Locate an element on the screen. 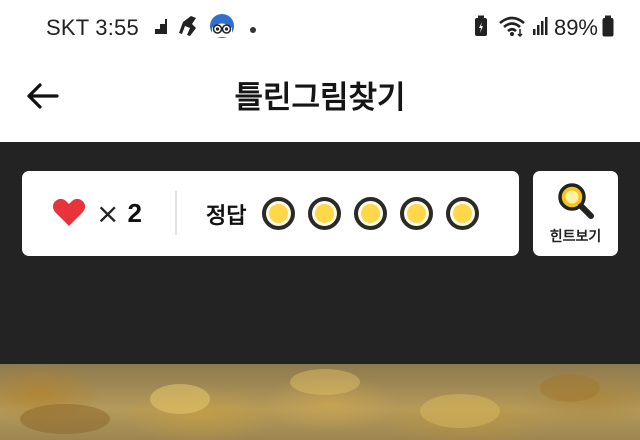 The width and height of the screenshot is (640, 440). lives-multiplier: × is located at coordinates (108, 213).